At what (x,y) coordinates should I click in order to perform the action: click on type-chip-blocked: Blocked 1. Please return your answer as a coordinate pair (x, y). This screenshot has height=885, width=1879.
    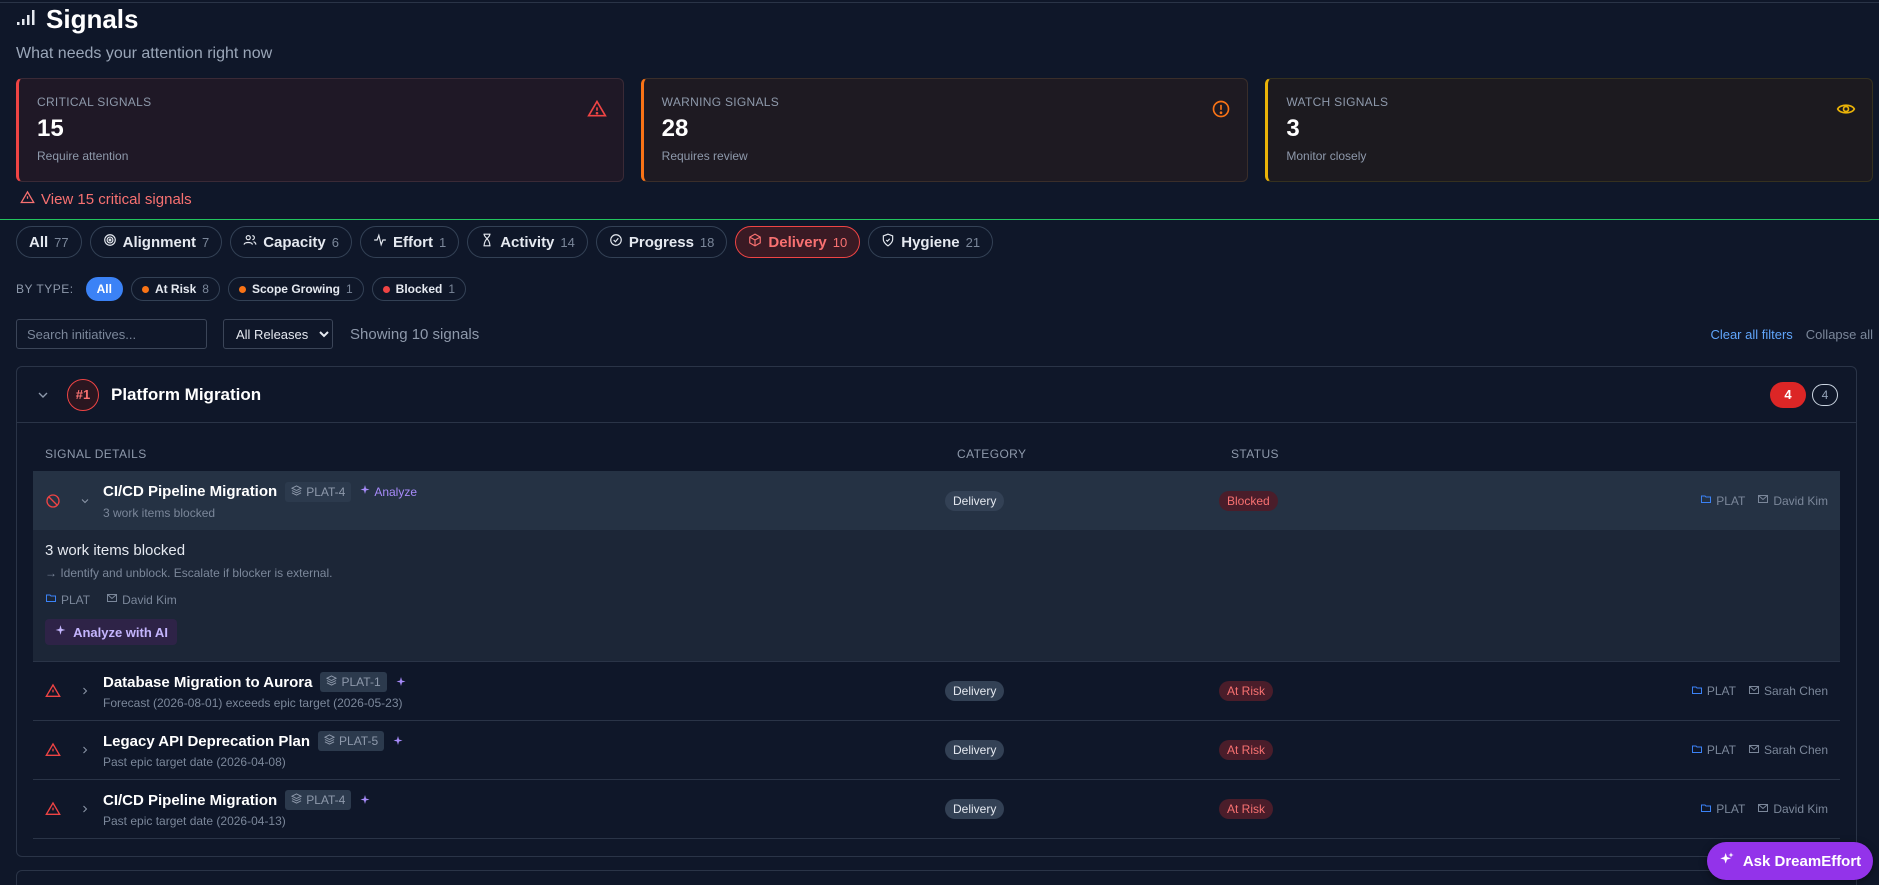
    Looking at the image, I should click on (419, 289).